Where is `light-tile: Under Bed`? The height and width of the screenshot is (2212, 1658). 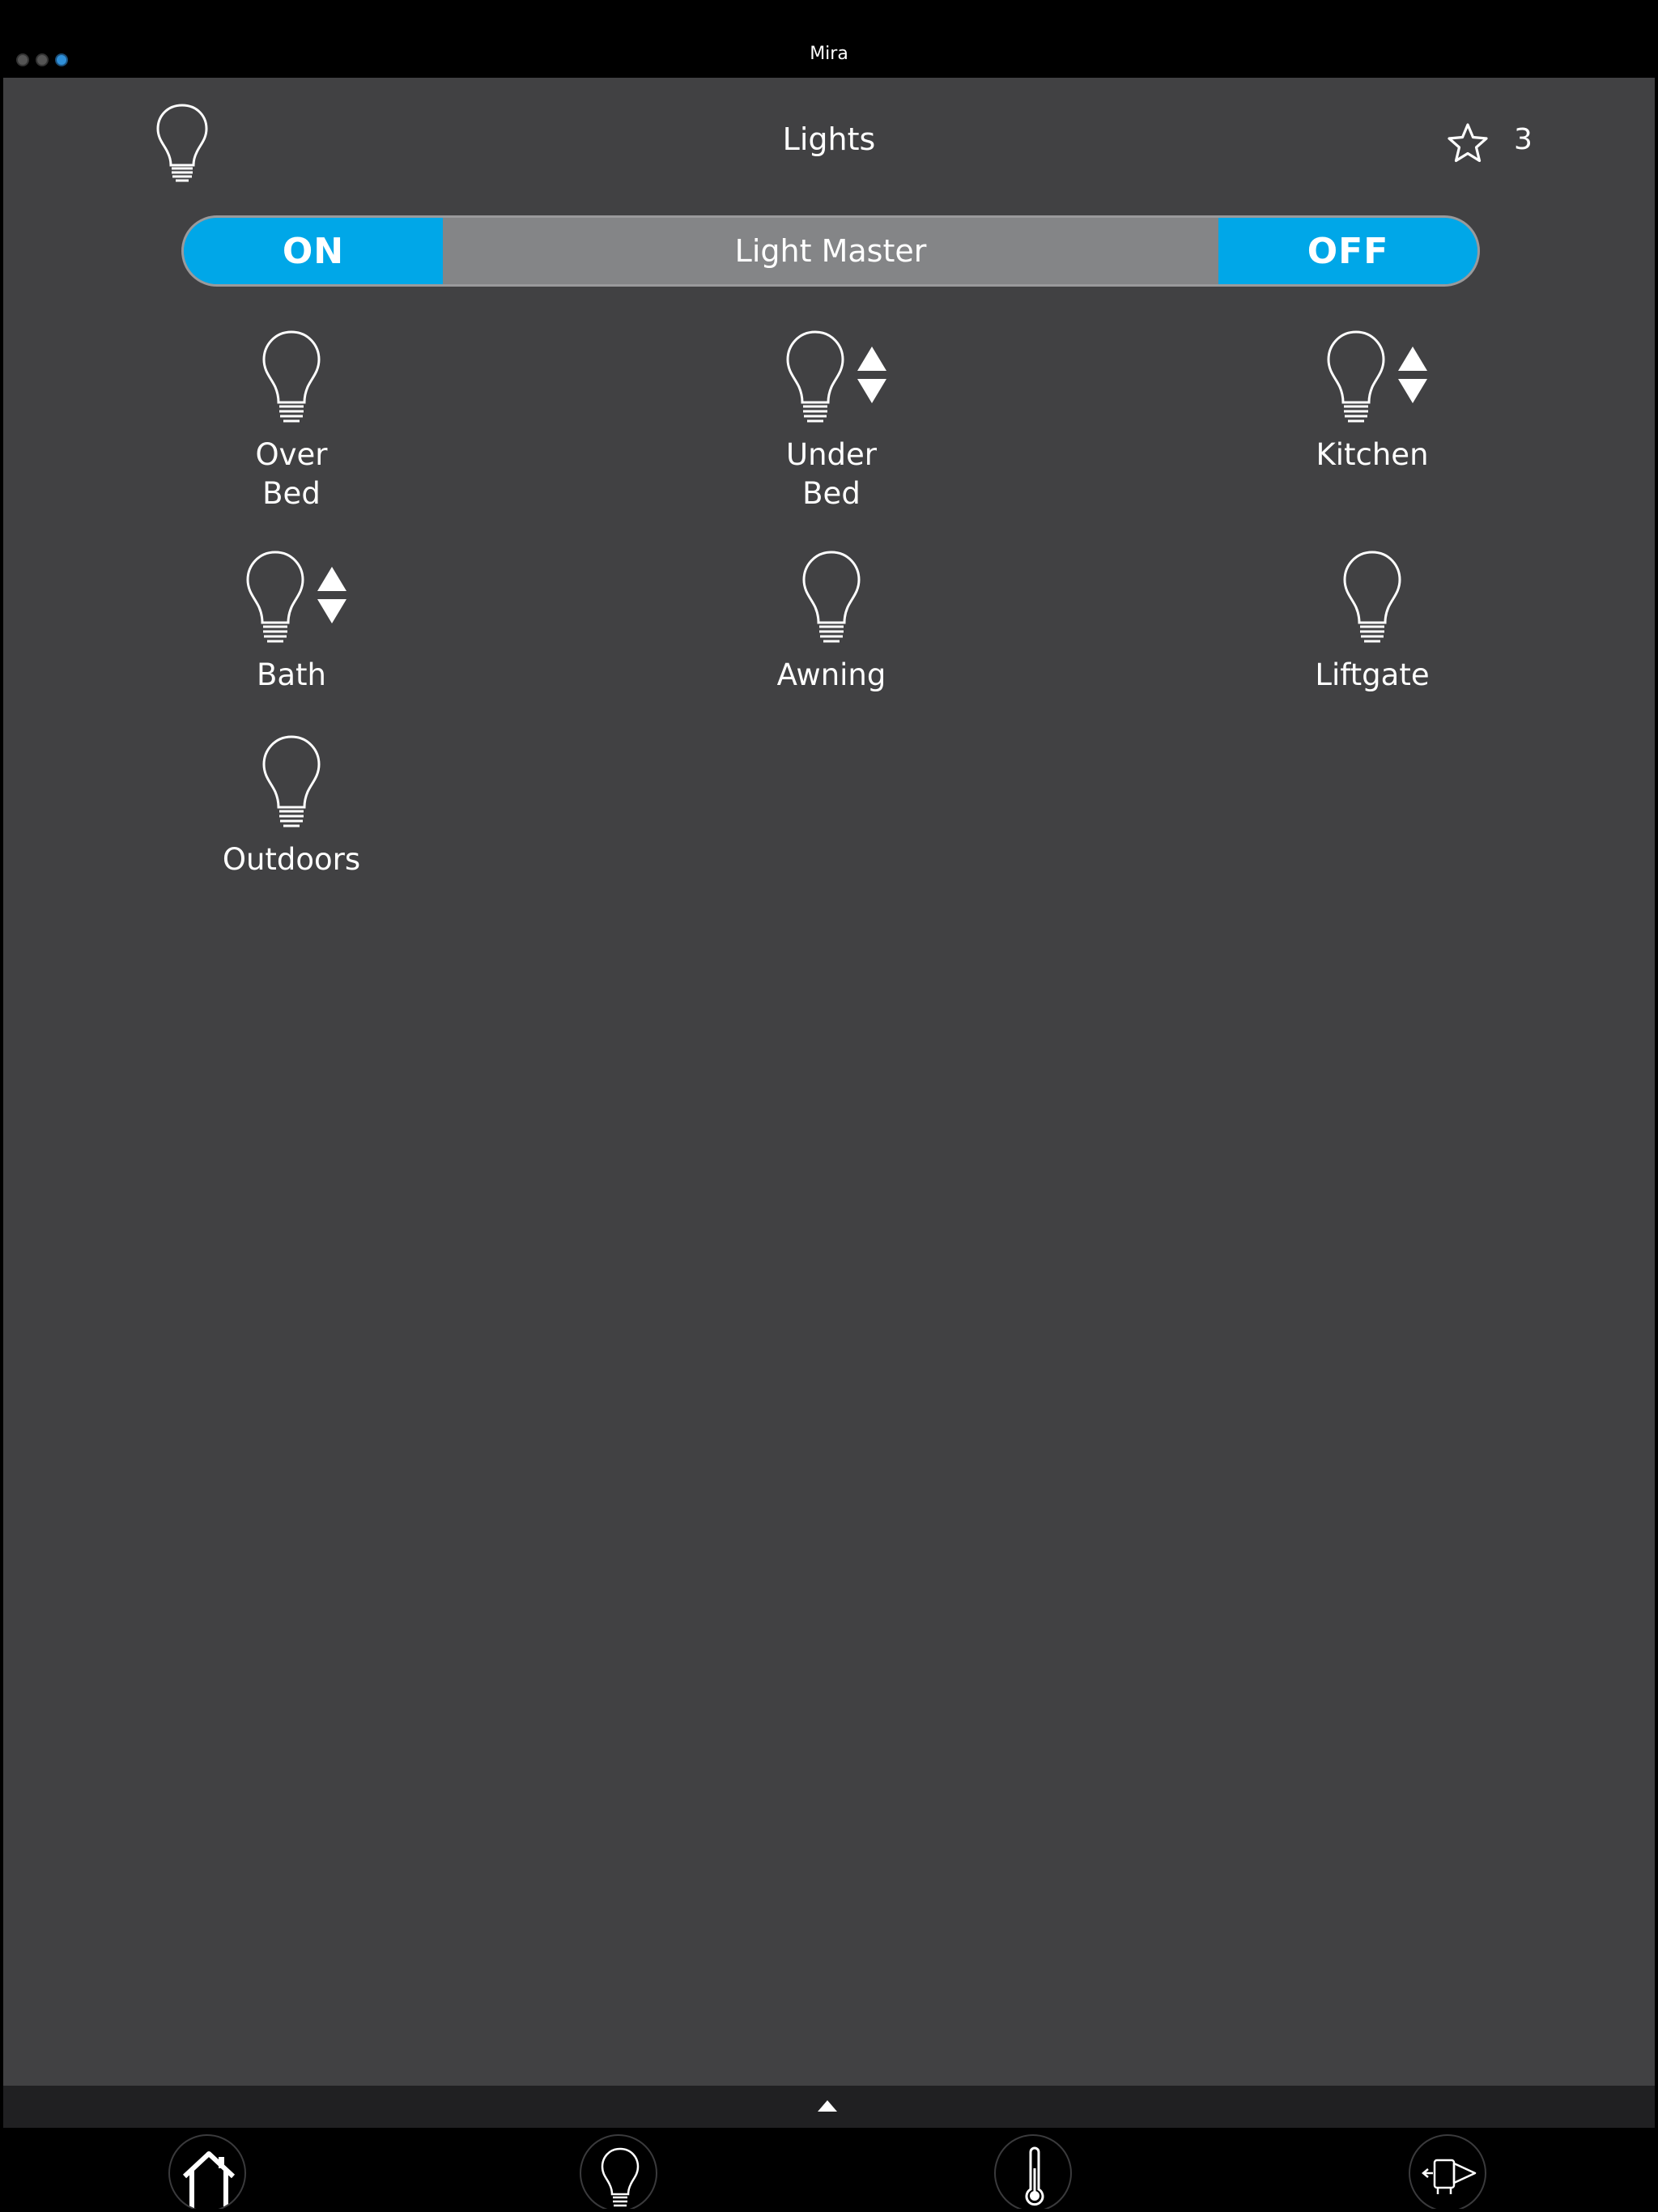 light-tile: Under Bed is located at coordinates (831, 421).